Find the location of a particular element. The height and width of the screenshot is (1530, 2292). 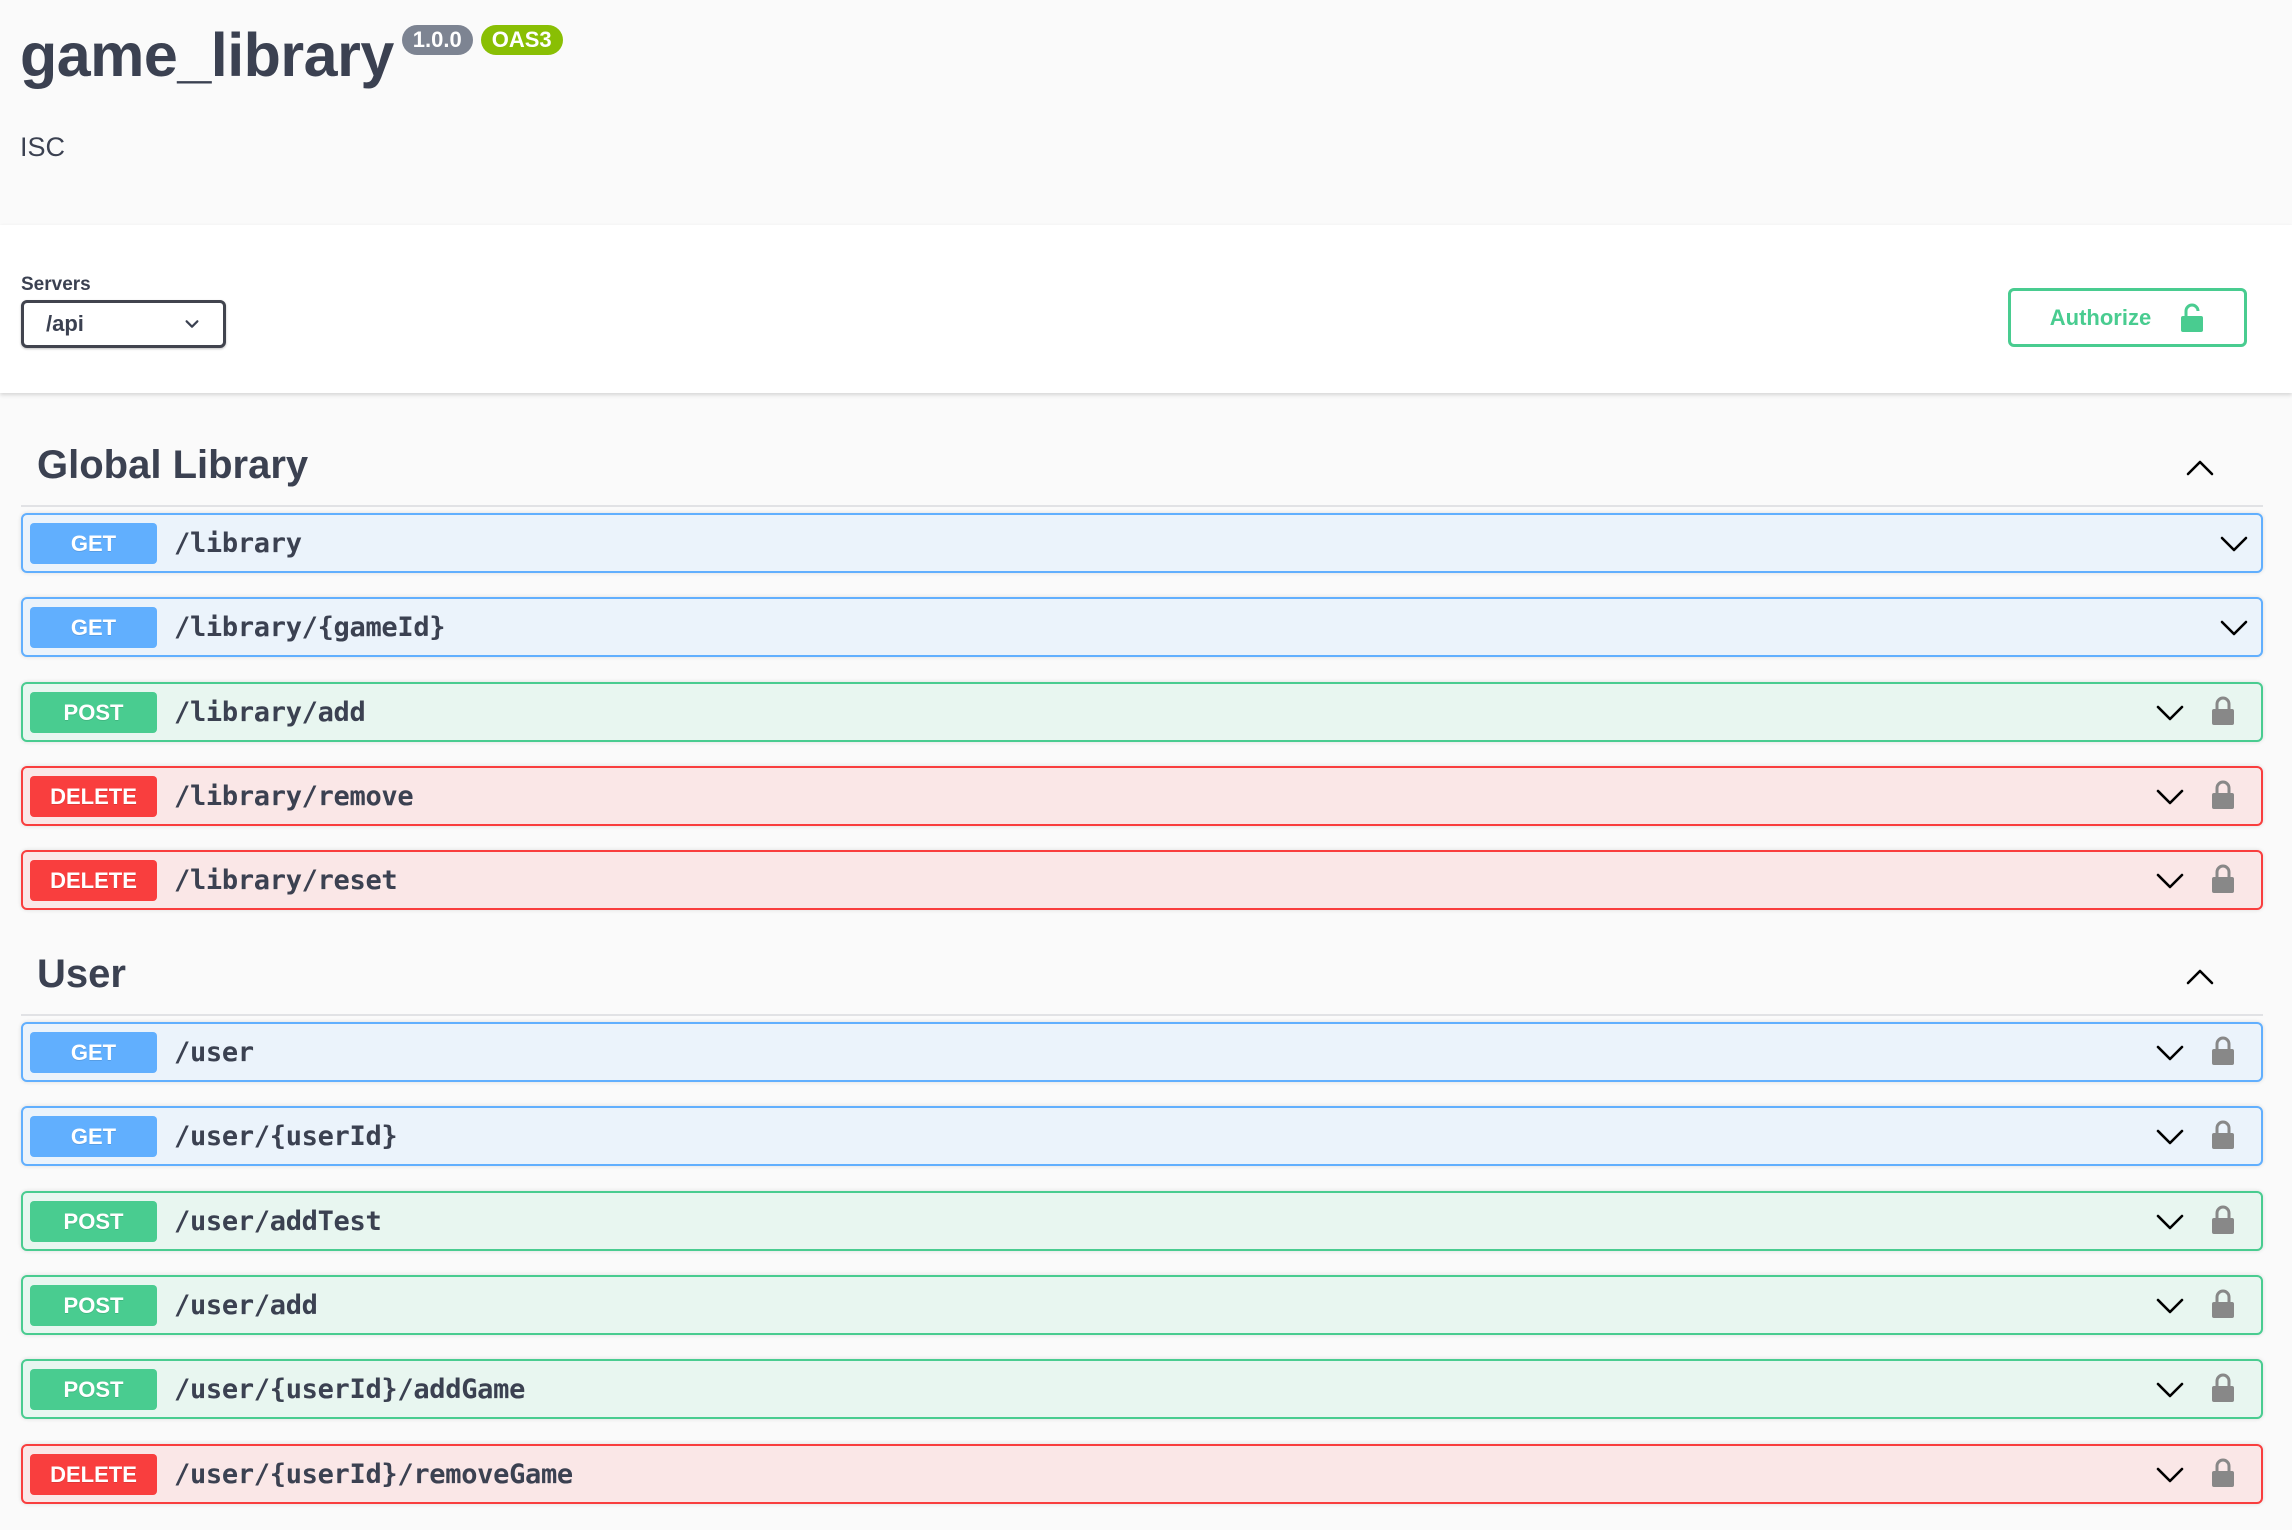

operation-path: /library/add is located at coordinates (270, 712).